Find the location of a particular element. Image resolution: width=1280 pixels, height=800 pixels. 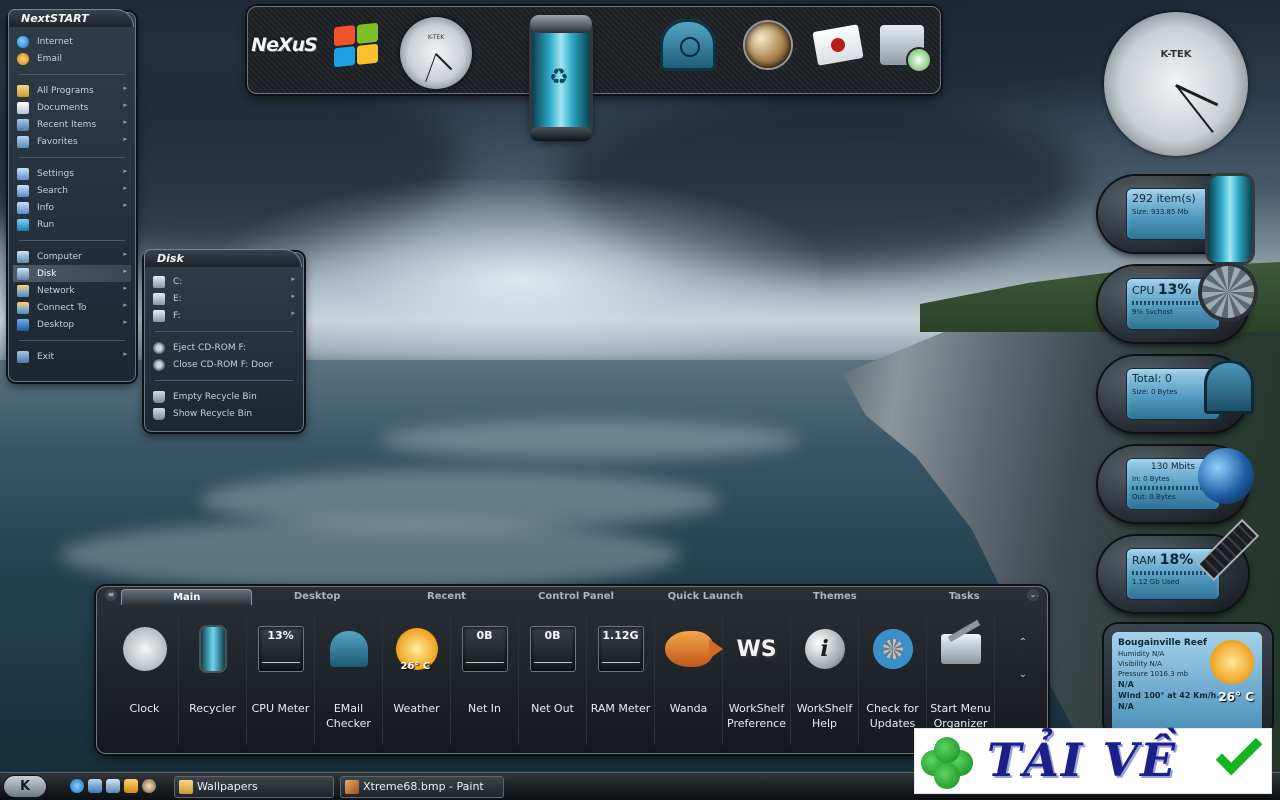

cpu-meter-icon: 13% is located at coordinates (280, 649).